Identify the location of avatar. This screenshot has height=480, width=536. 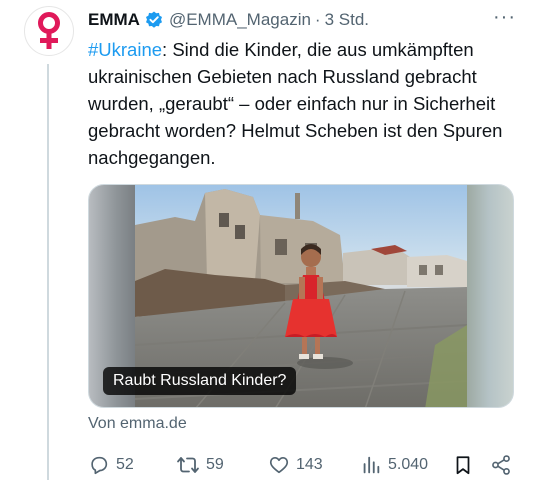
(49, 31).